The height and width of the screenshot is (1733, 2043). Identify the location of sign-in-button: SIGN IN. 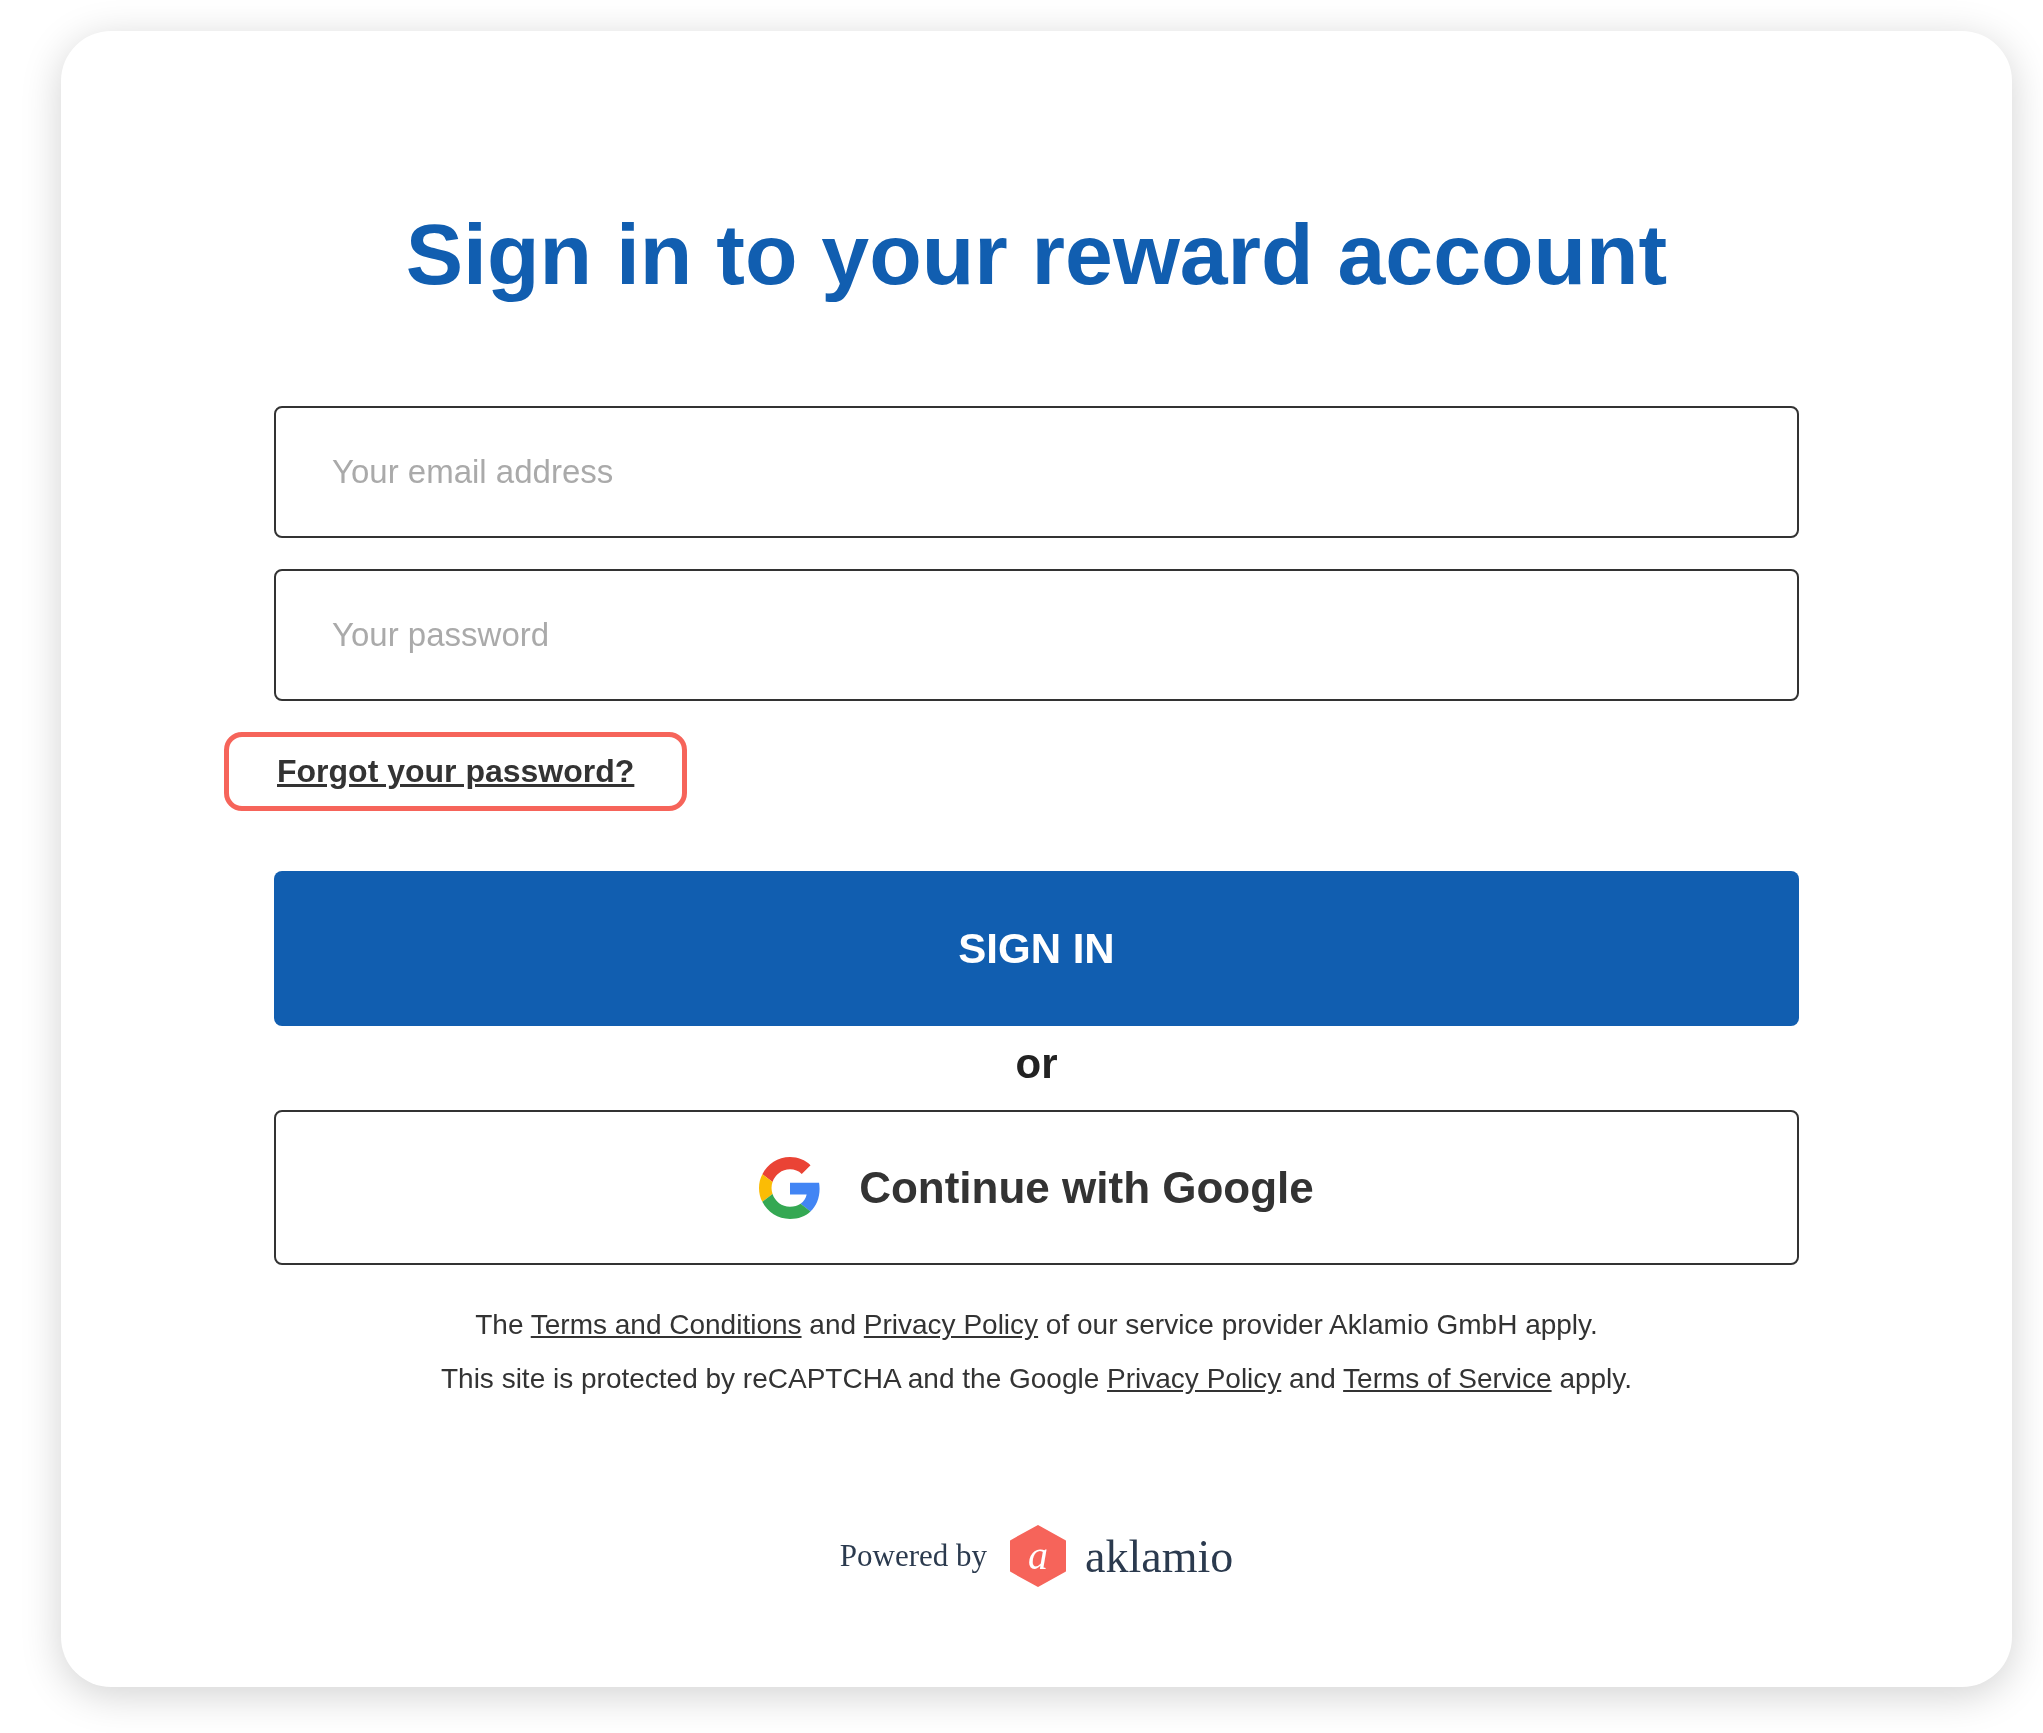
(1036, 949).